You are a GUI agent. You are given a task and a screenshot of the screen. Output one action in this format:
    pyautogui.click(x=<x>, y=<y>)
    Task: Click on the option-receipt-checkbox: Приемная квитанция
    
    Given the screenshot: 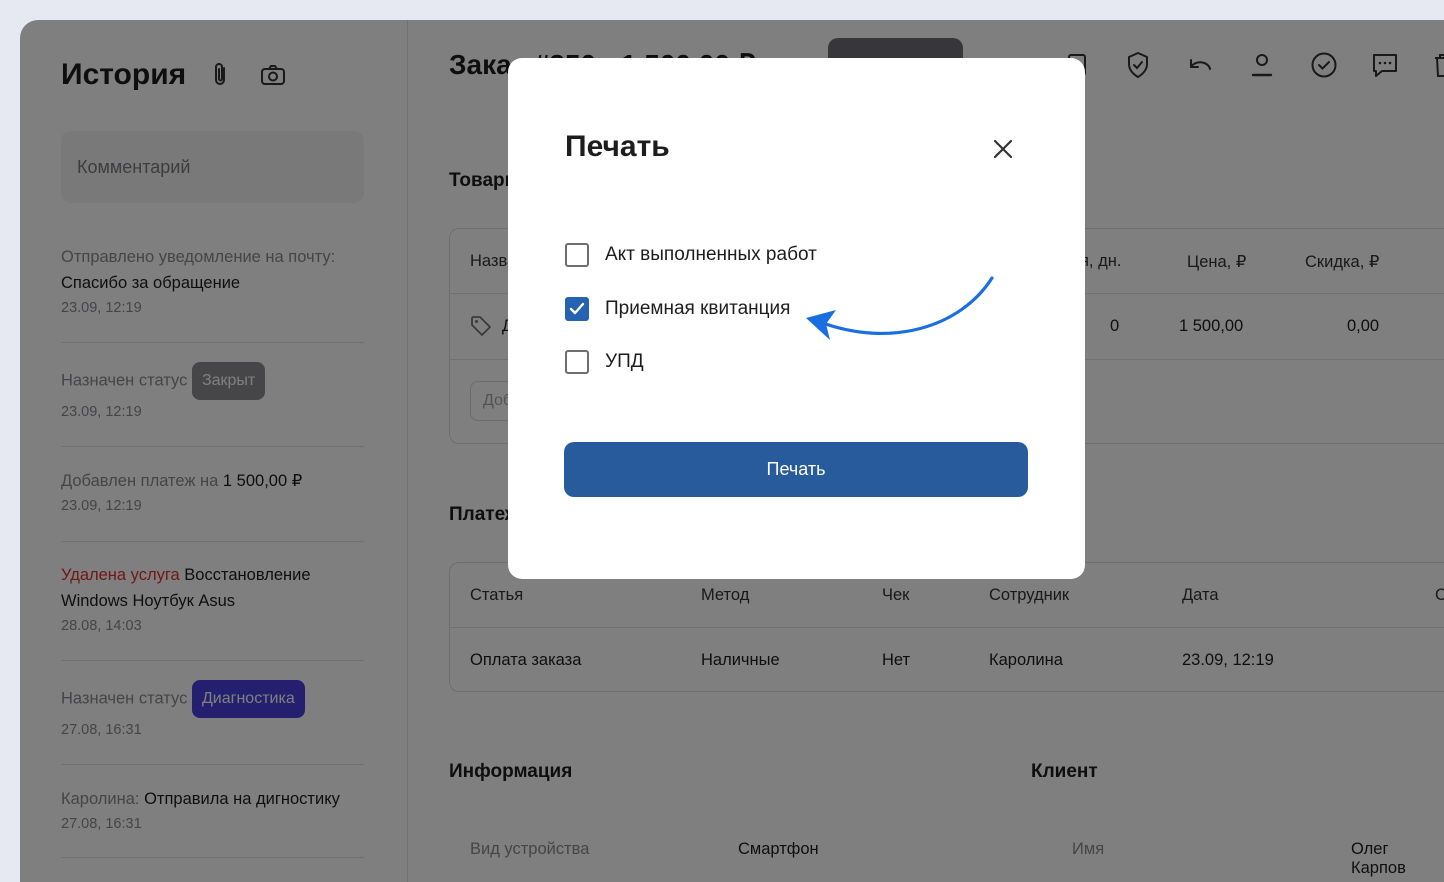 What is the action you would take?
    pyautogui.click(x=677, y=309)
    